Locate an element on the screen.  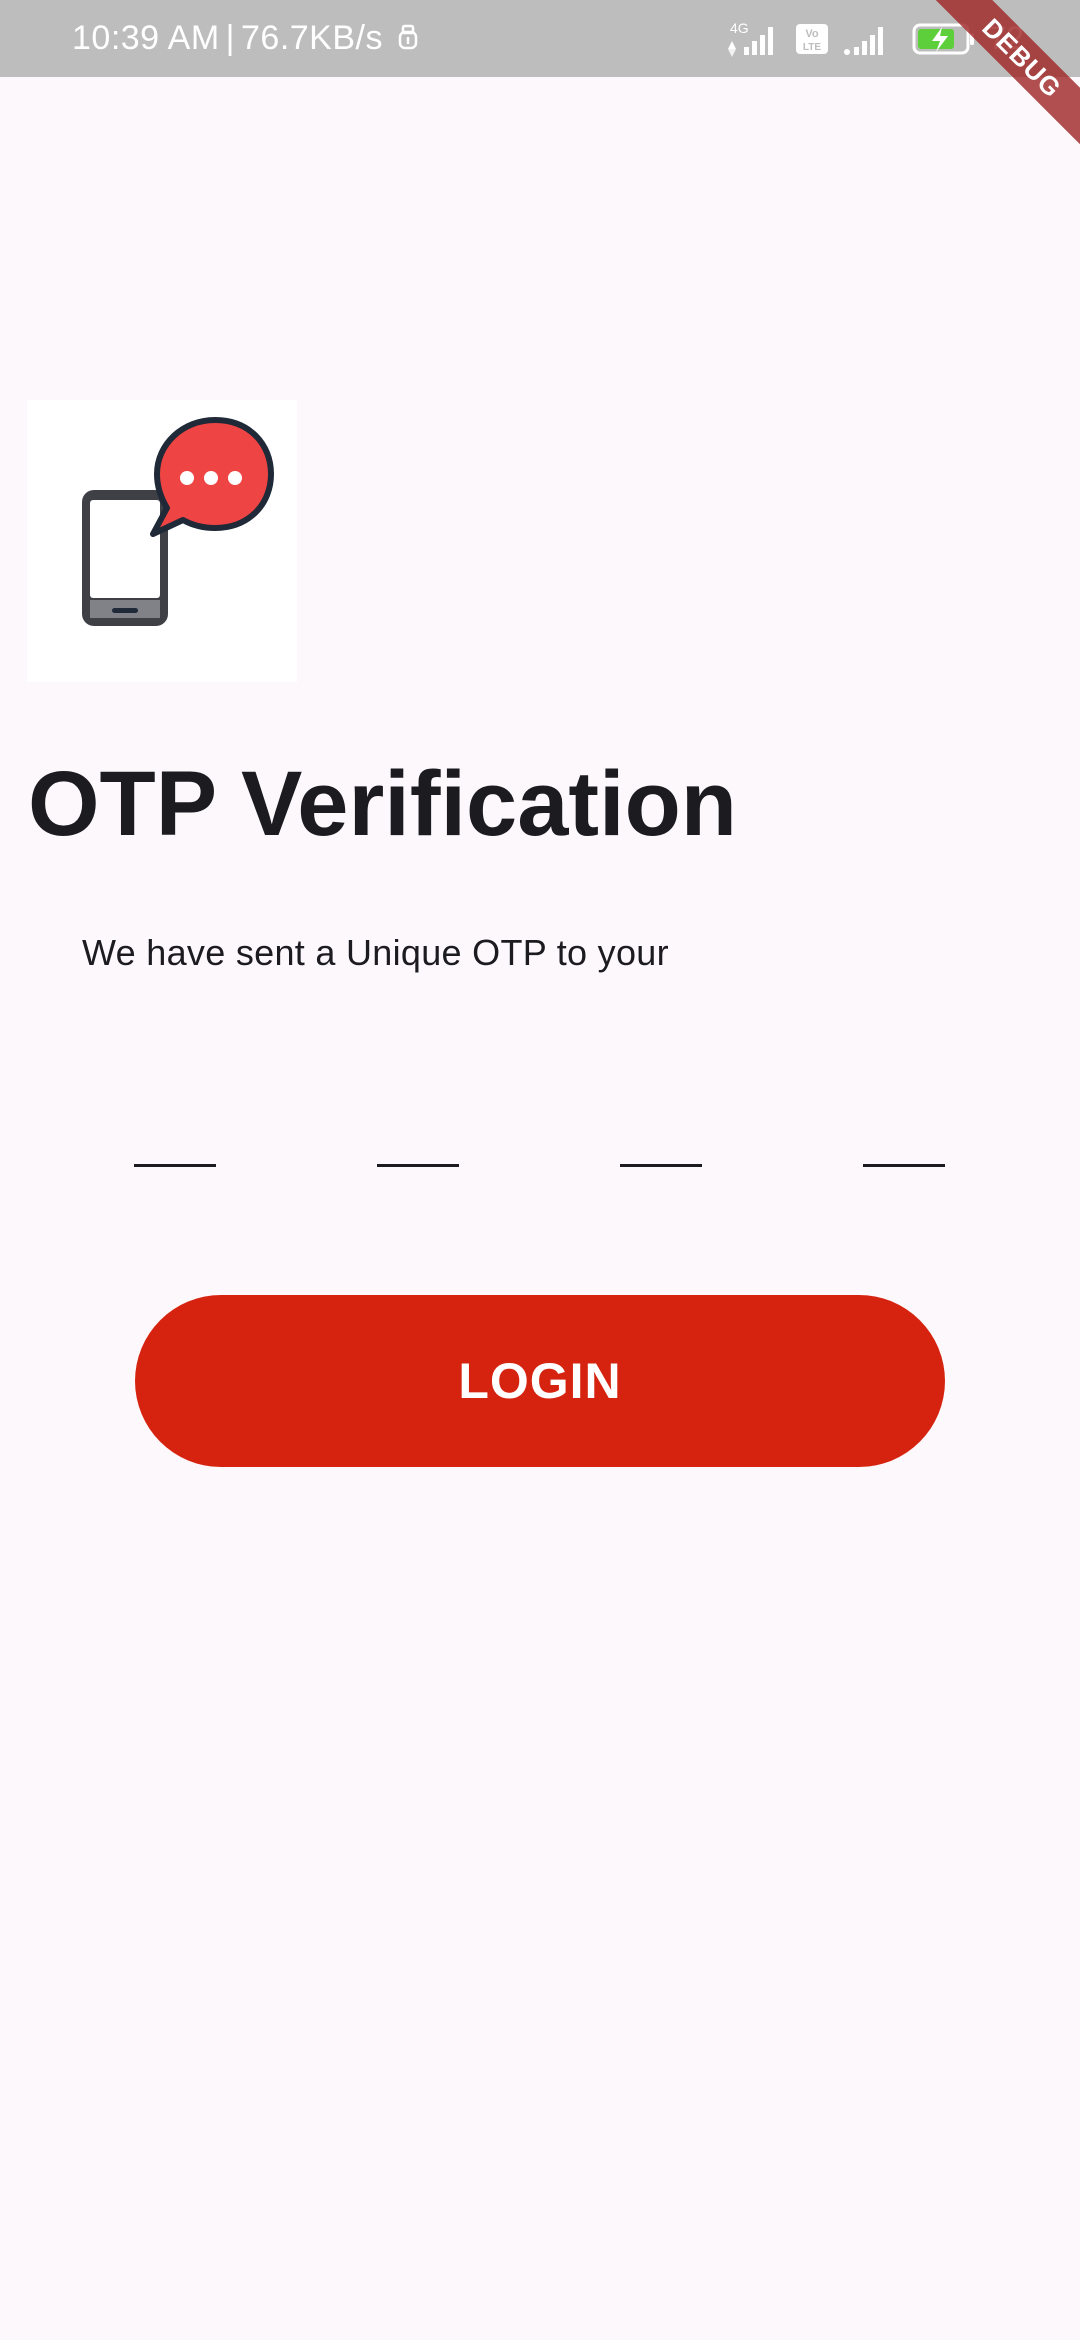
status-bar: 10:39 AM | 76.7KB/s 4G Vo LTE DEBUG is located at coordinates (540, 82).